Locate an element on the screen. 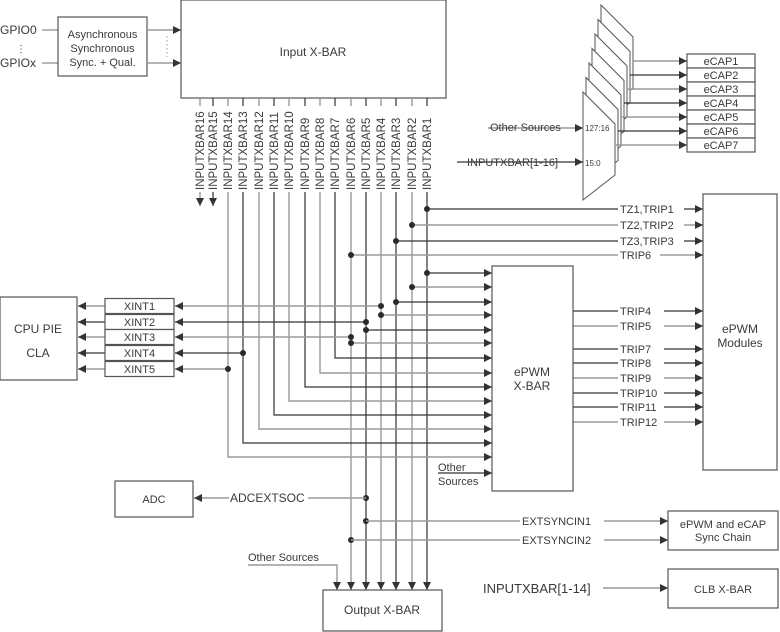 This screenshot has width=780, height=632. inputxbar-label-11: INPUTXBAR11 is located at coordinates (275, 151).